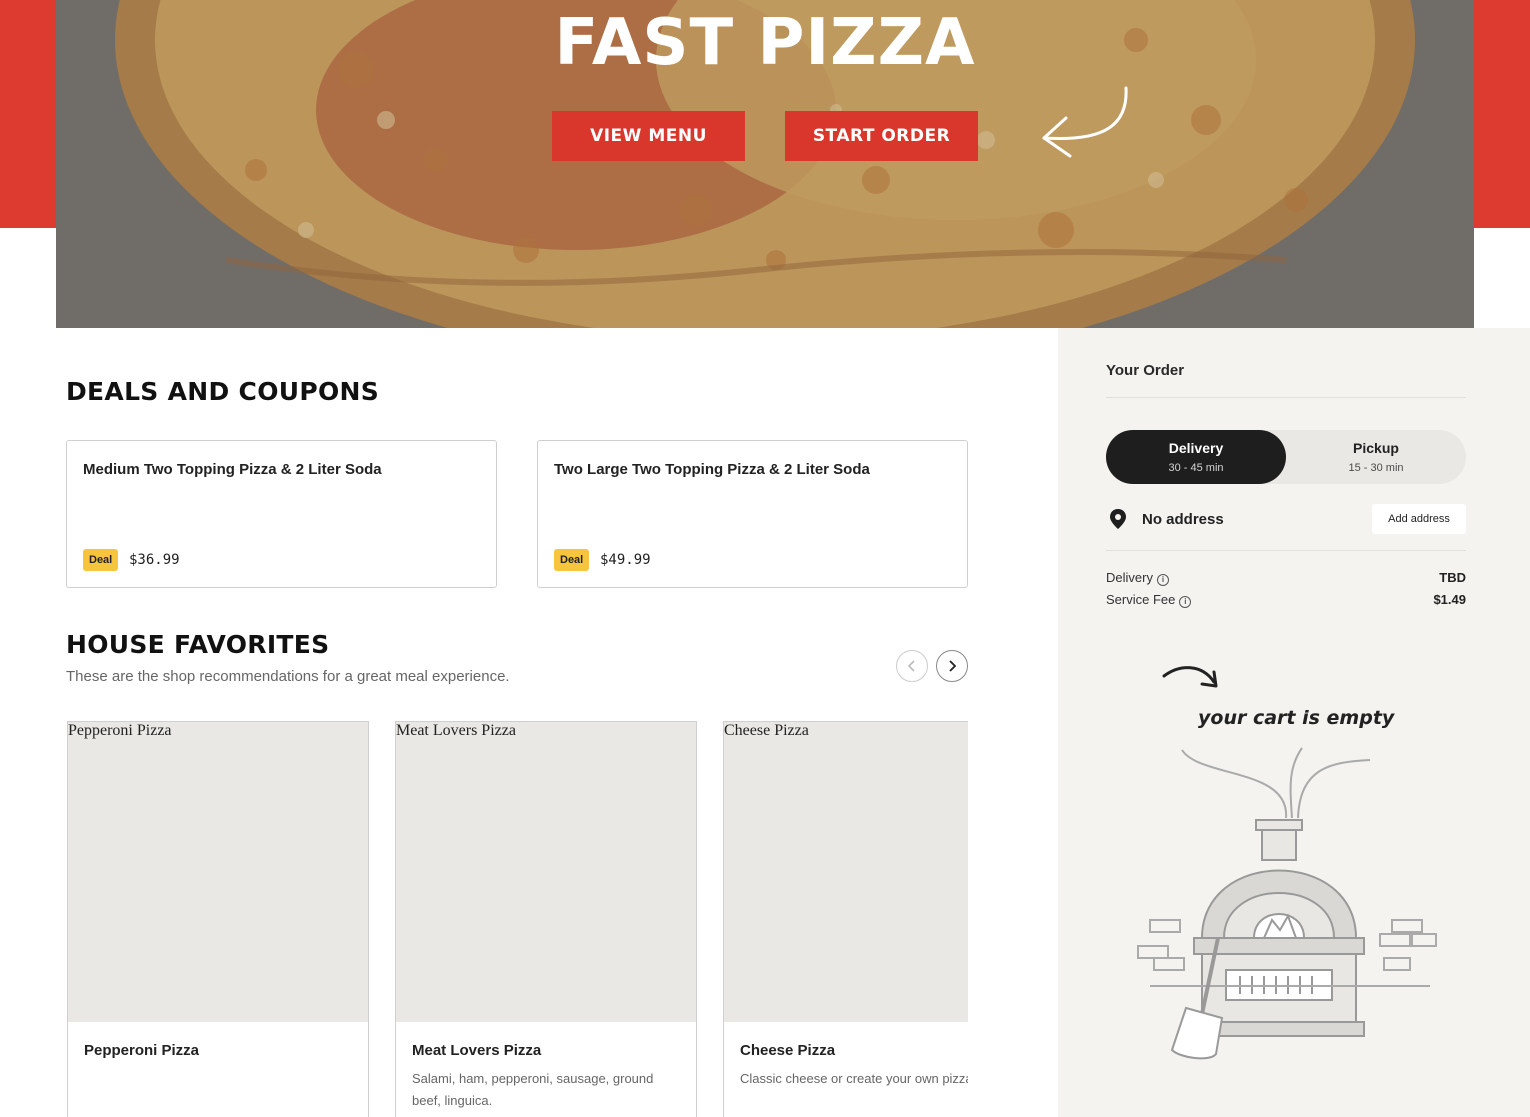 This screenshot has width=1530, height=1117. What do you see at coordinates (648, 136) in the screenshot?
I see `view-menu-button: VIEW MENU` at bounding box center [648, 136].